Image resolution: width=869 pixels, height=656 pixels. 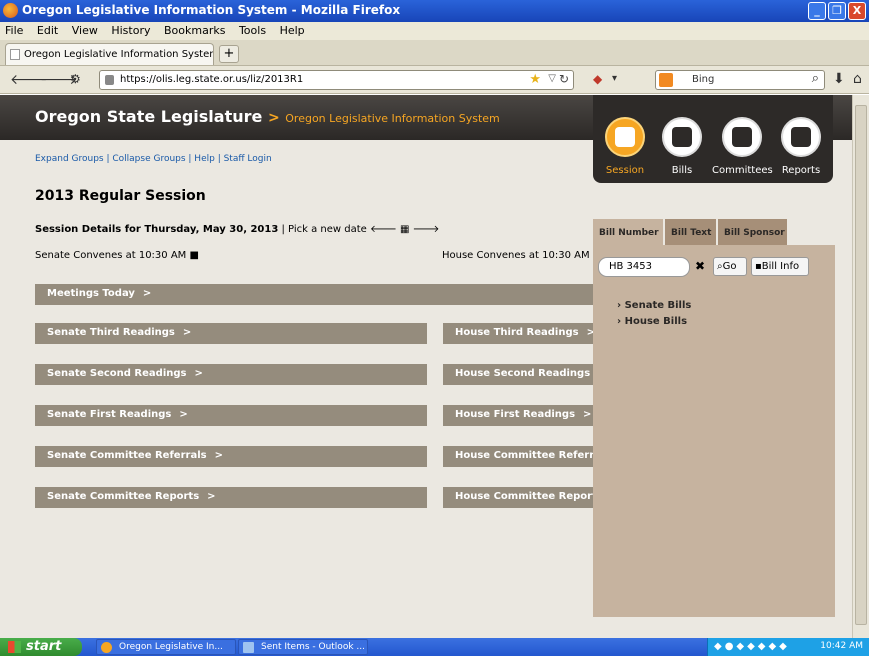 What do you see at coordinates (841, 646) in the screenshot?
I see `clock: 10:42 AM` at bounding box center [841, 646].